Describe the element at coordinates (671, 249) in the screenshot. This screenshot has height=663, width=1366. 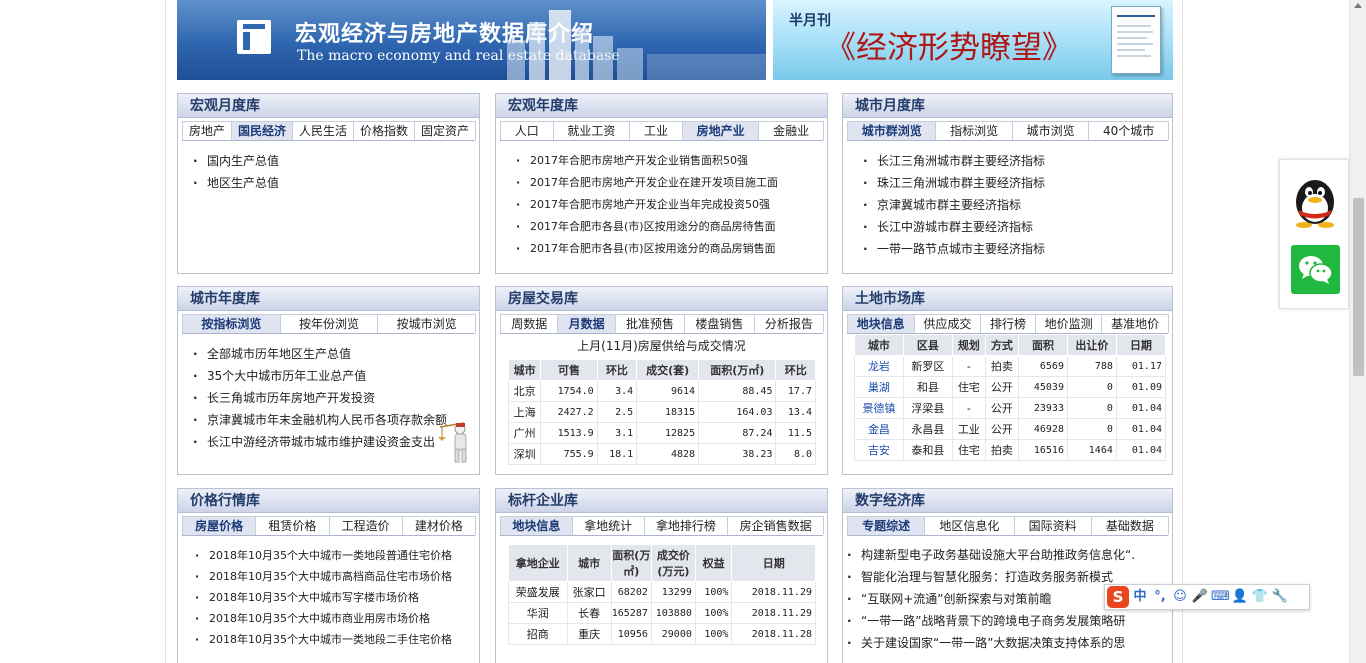
I see `list-item: 2017年合肥市各县(市)区按用途分的商品房销售面` at that location.